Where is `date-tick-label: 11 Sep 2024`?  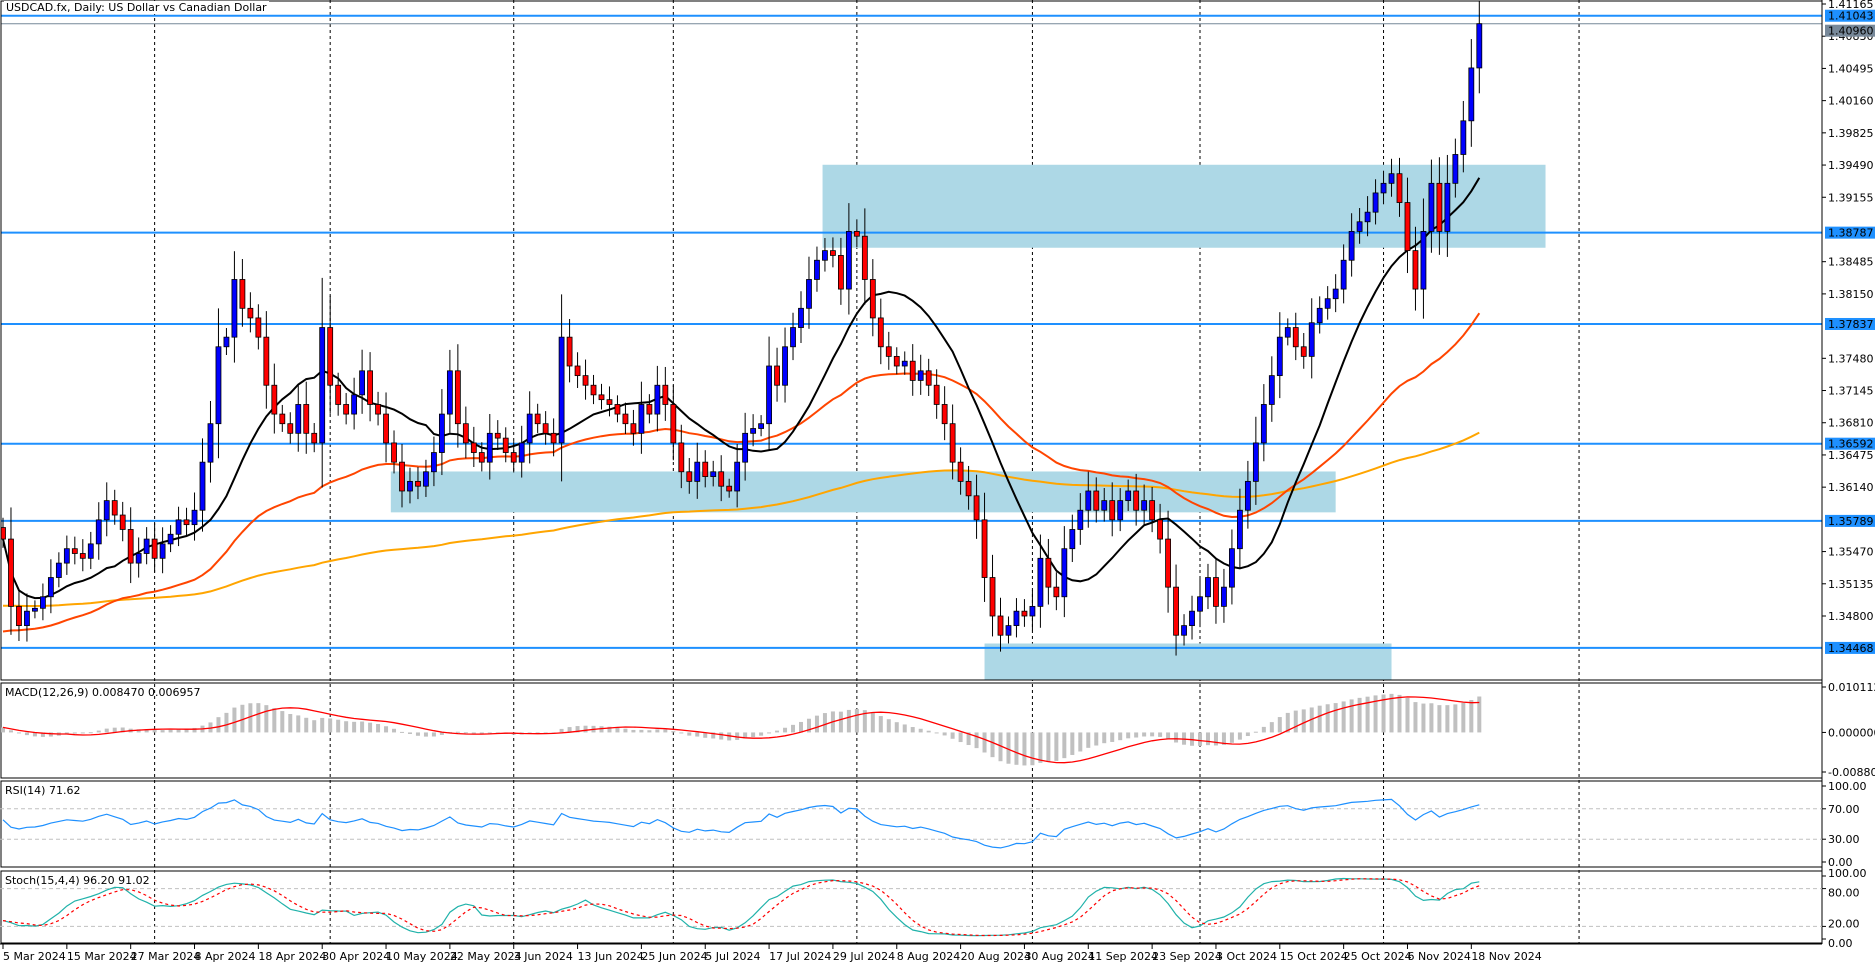 date-tick-label: 11 Sep 2024 is located at coordinates (1123, 956).